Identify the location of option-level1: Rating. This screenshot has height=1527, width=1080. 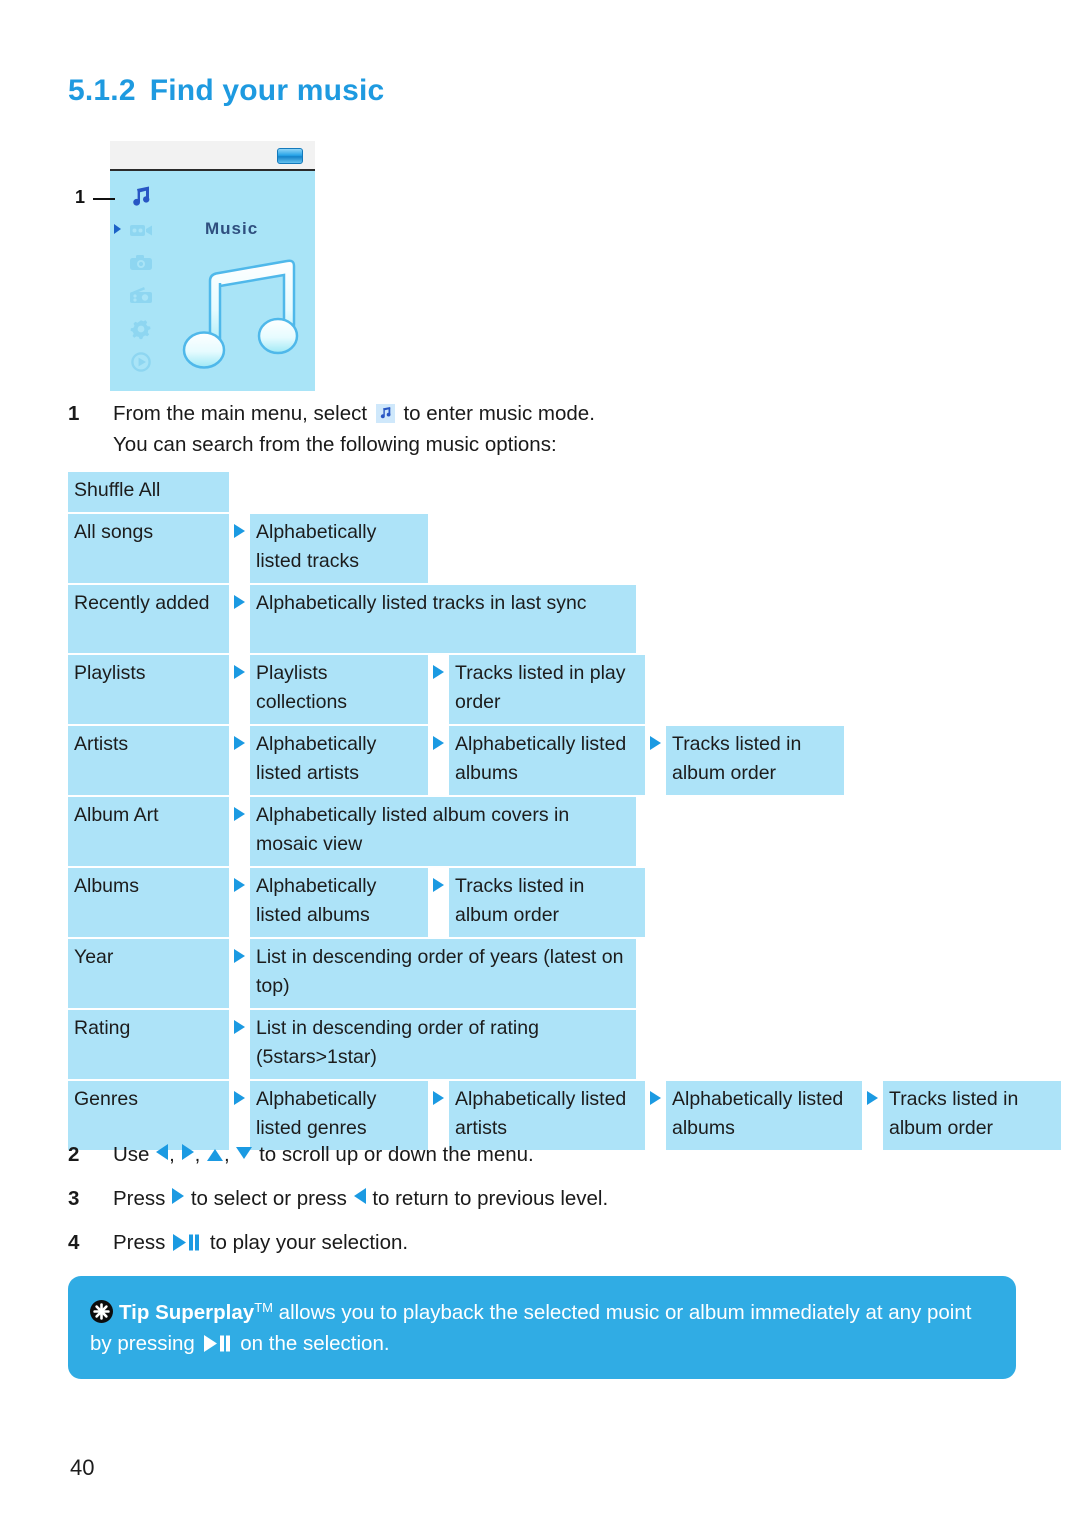
(148, 1044).